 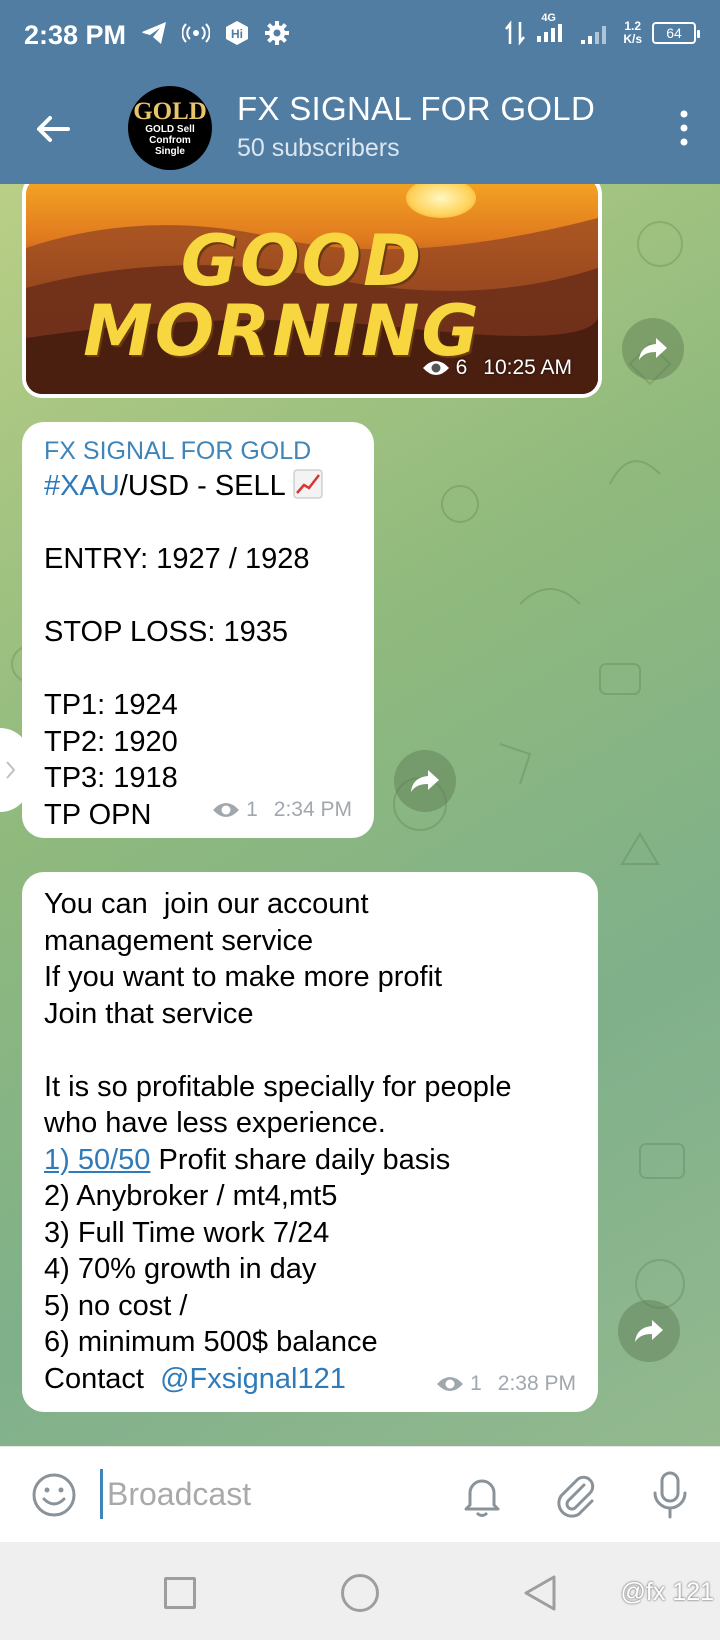 What do you see at coordinates (187, 1232) in the screenshot?
I see `service-item-3: 3) Full Time work 7/24` at bounding box center [187, 1232].